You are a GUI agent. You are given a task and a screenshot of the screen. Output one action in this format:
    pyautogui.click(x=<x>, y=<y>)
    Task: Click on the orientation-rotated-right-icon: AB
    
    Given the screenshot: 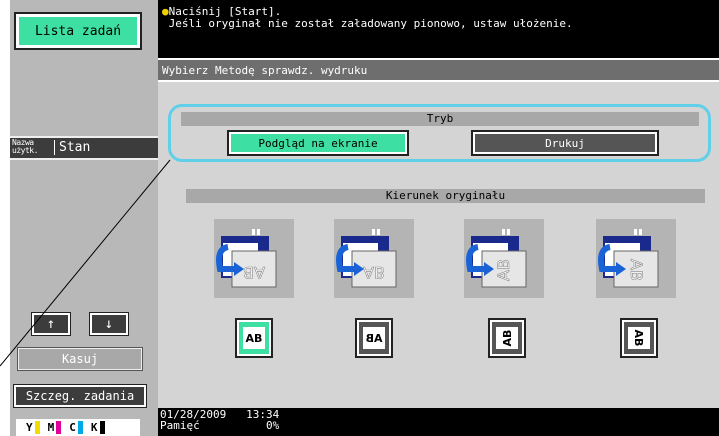 What is the action you would take?
    pyautogui.click(x=639, y=338)
    